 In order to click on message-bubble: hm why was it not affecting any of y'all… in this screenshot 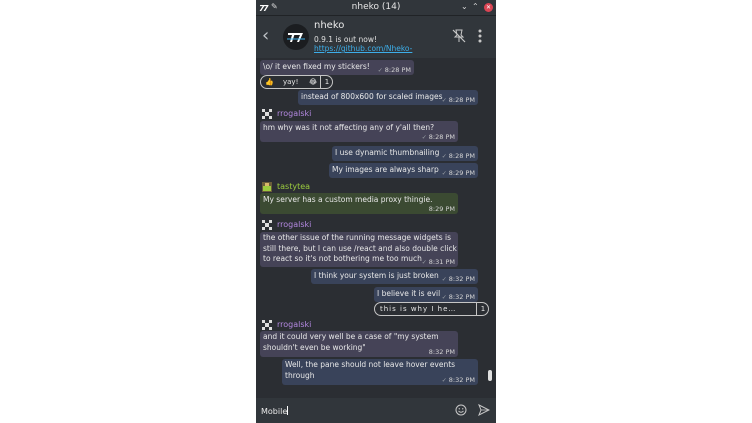, I will do `click(359, 131)`.